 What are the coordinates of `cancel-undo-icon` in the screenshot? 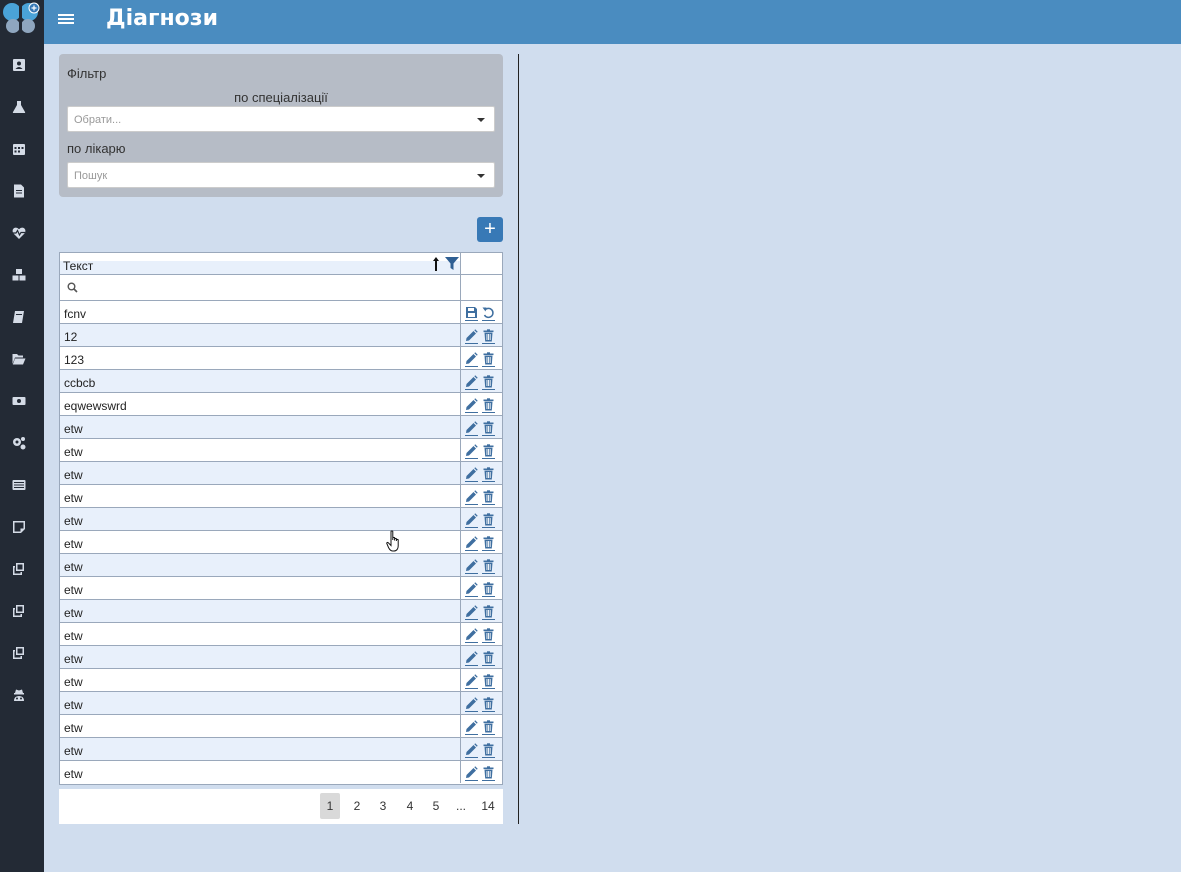 It's located at (488, 313).